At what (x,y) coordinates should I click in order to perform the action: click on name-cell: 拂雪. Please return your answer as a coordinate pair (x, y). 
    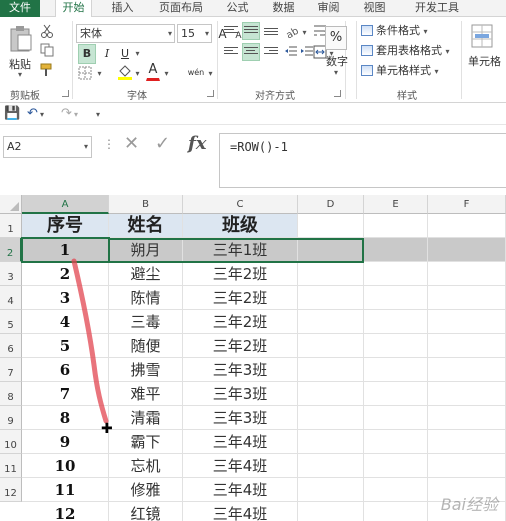
    Looking at the image, I should click on (146, 370).